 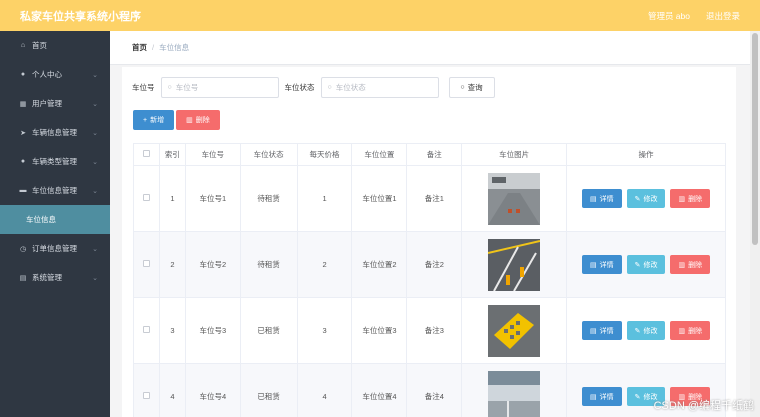 What do you see at coordinates (172, 154) in the screenshot?
I see `col-index: 索引` at bounding box center [172, 154].